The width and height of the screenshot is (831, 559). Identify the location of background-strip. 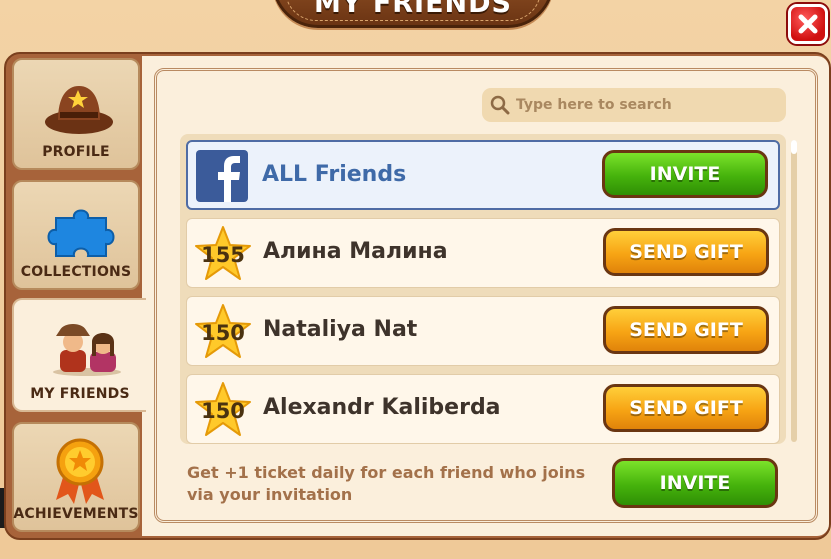
(415, 549).